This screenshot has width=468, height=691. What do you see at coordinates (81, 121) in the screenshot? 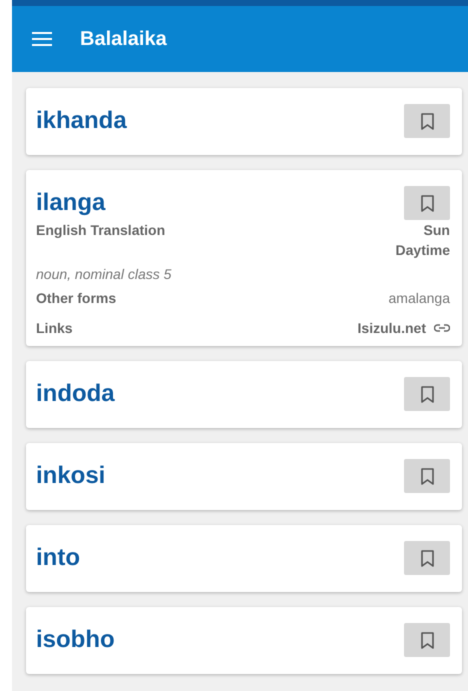
I see `headword: ikhanda` at bounding box center [81, 121].